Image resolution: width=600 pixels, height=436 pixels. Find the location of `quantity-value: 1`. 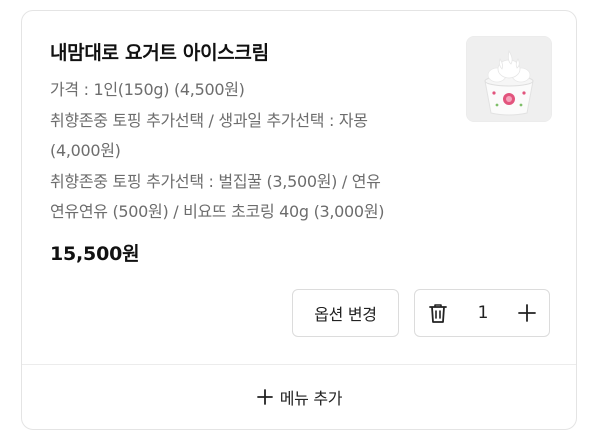

quantity-value: 1 is located at coordinates (483, 313).